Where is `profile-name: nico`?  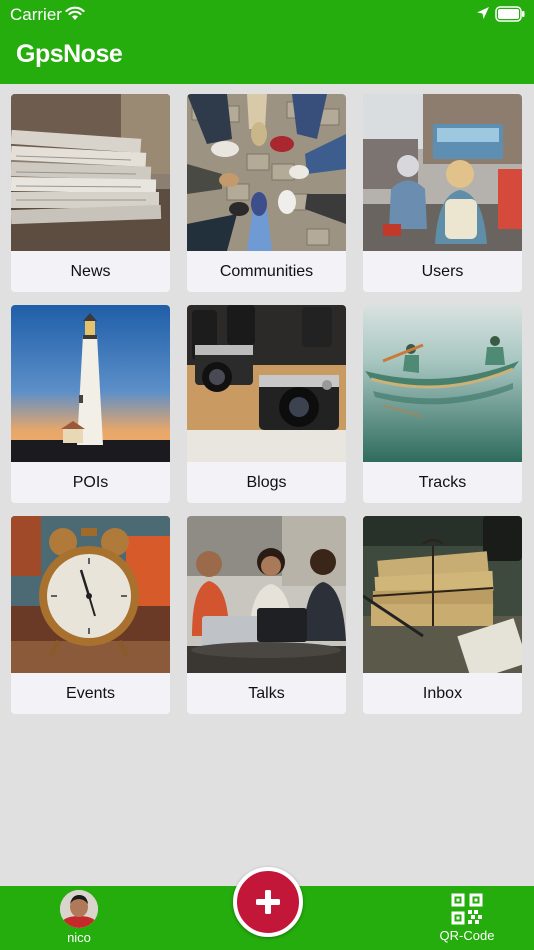 profile-name: nico is located at coordinates (79, 937).